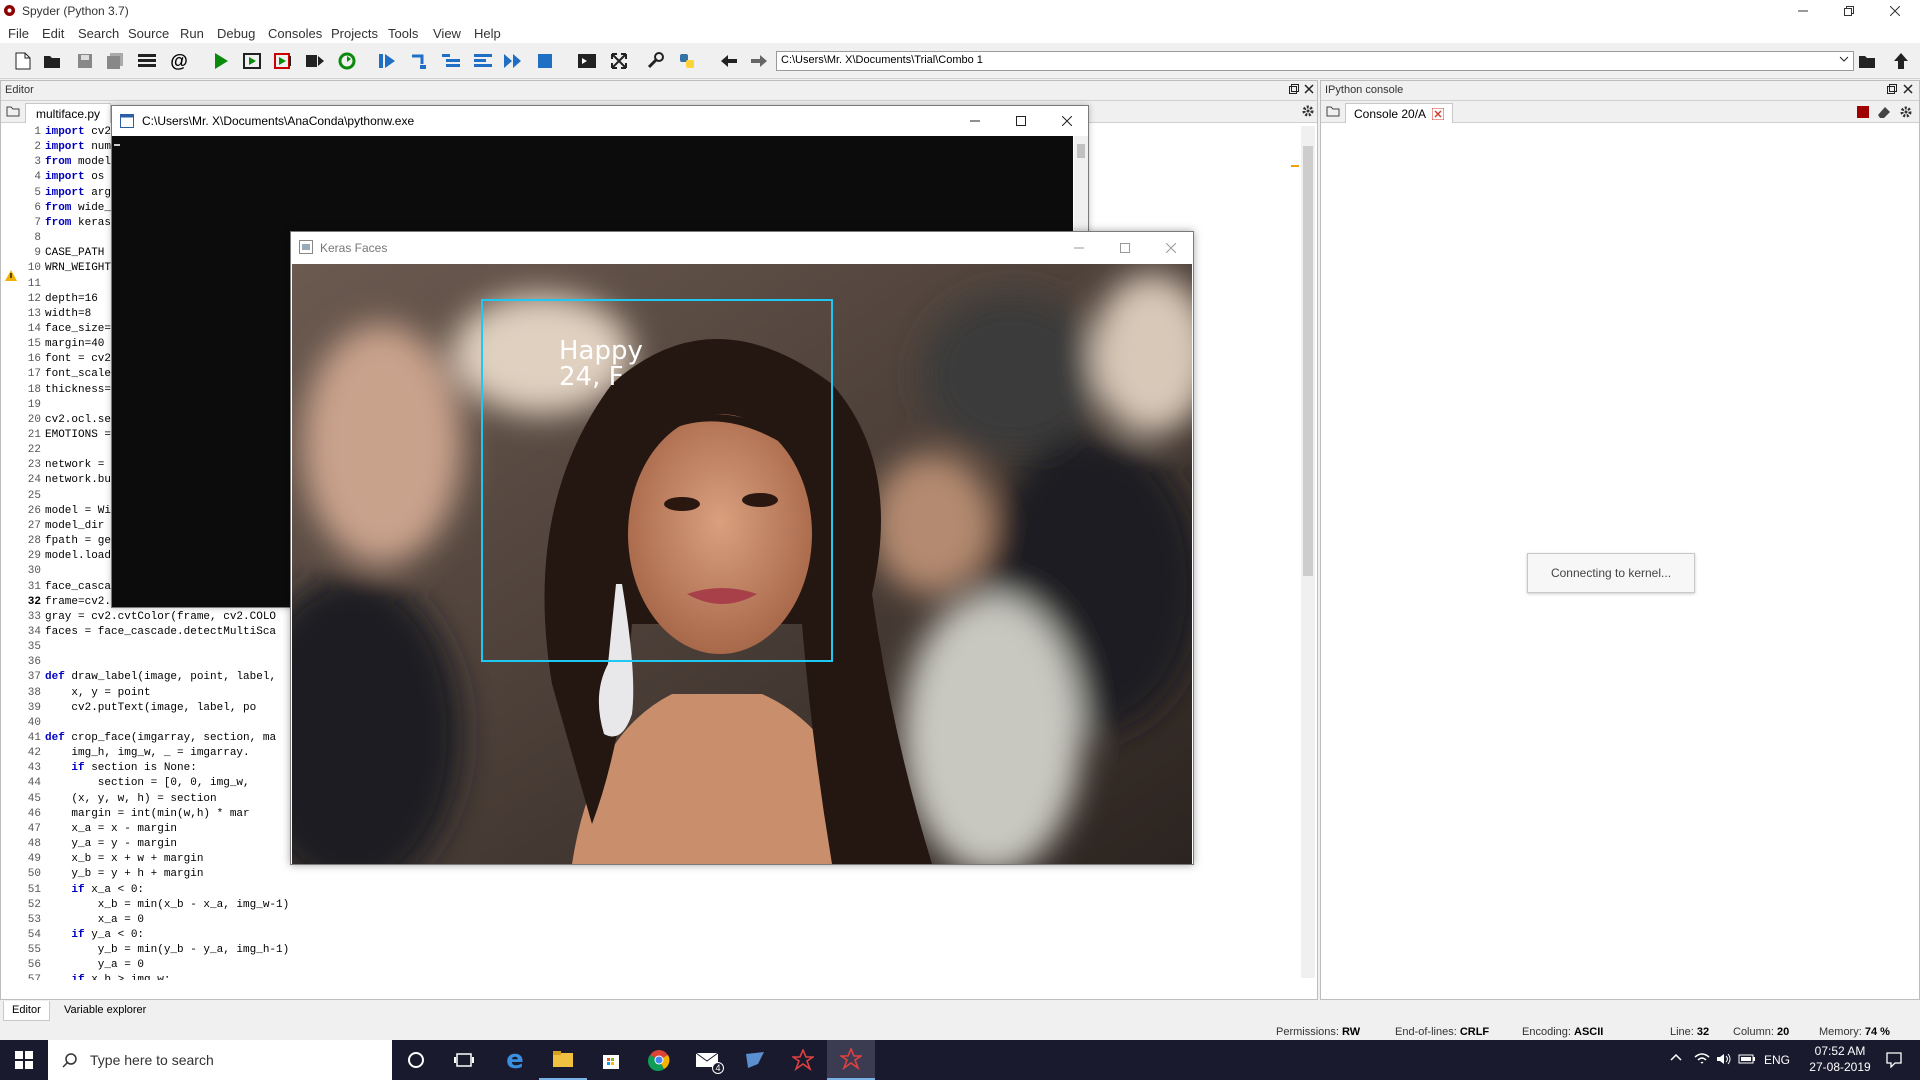 This screenshot has width=1920, height=1080. Describe the element at coordinates (221, 61) in the screenshot. I see `run-icon` at that location.